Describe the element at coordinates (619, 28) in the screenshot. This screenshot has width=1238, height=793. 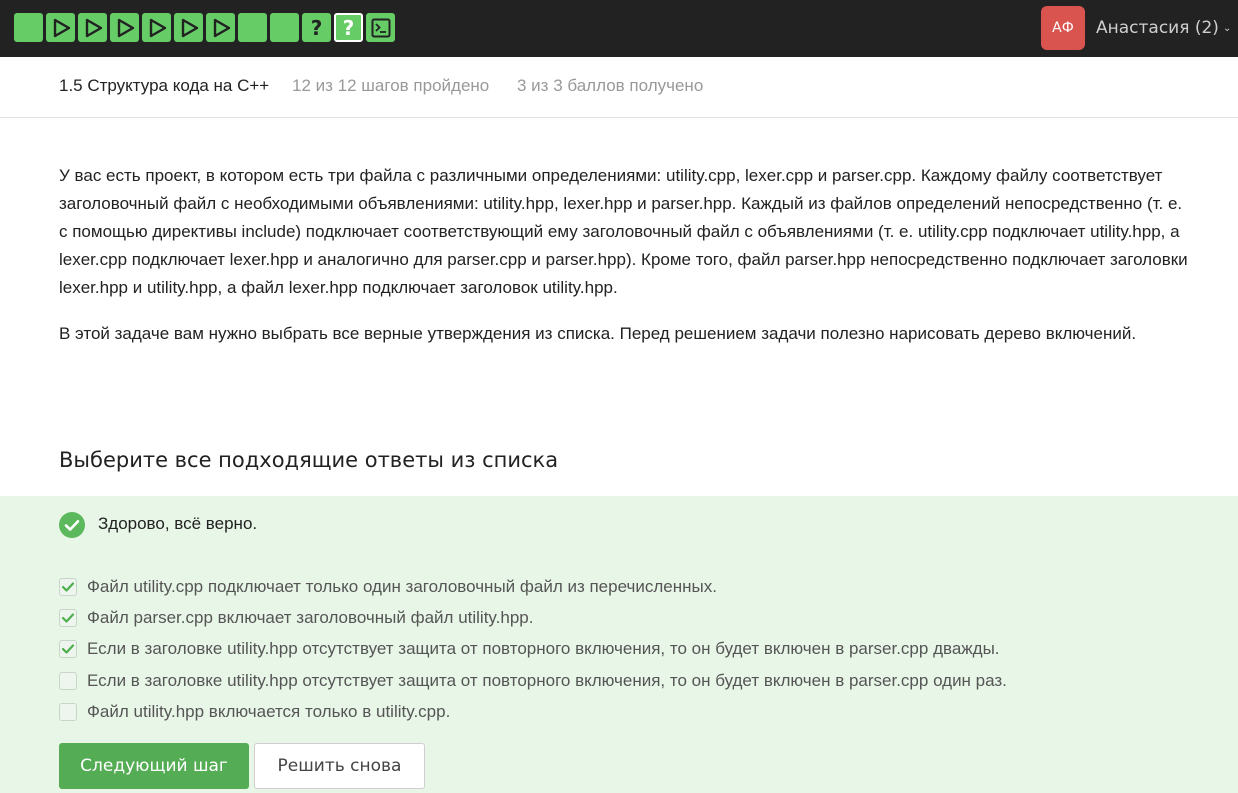
I see `top-navbar: ? ? АФ Анастасия (2) ⌄` at that location.